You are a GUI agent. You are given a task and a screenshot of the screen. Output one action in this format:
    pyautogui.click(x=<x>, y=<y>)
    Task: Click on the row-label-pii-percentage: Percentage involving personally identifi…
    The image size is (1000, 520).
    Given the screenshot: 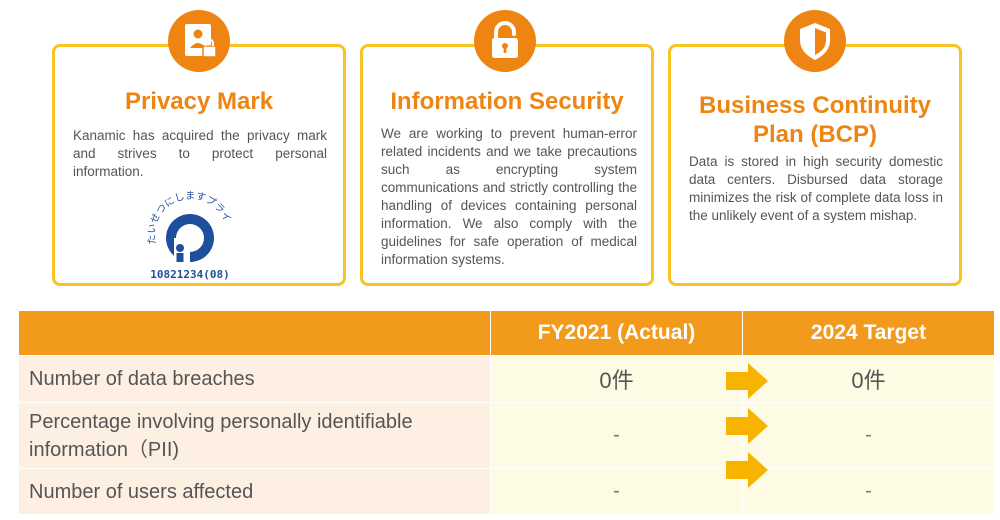 What is the action you would take?
    pyautogui.click(x=254, y=435)
    